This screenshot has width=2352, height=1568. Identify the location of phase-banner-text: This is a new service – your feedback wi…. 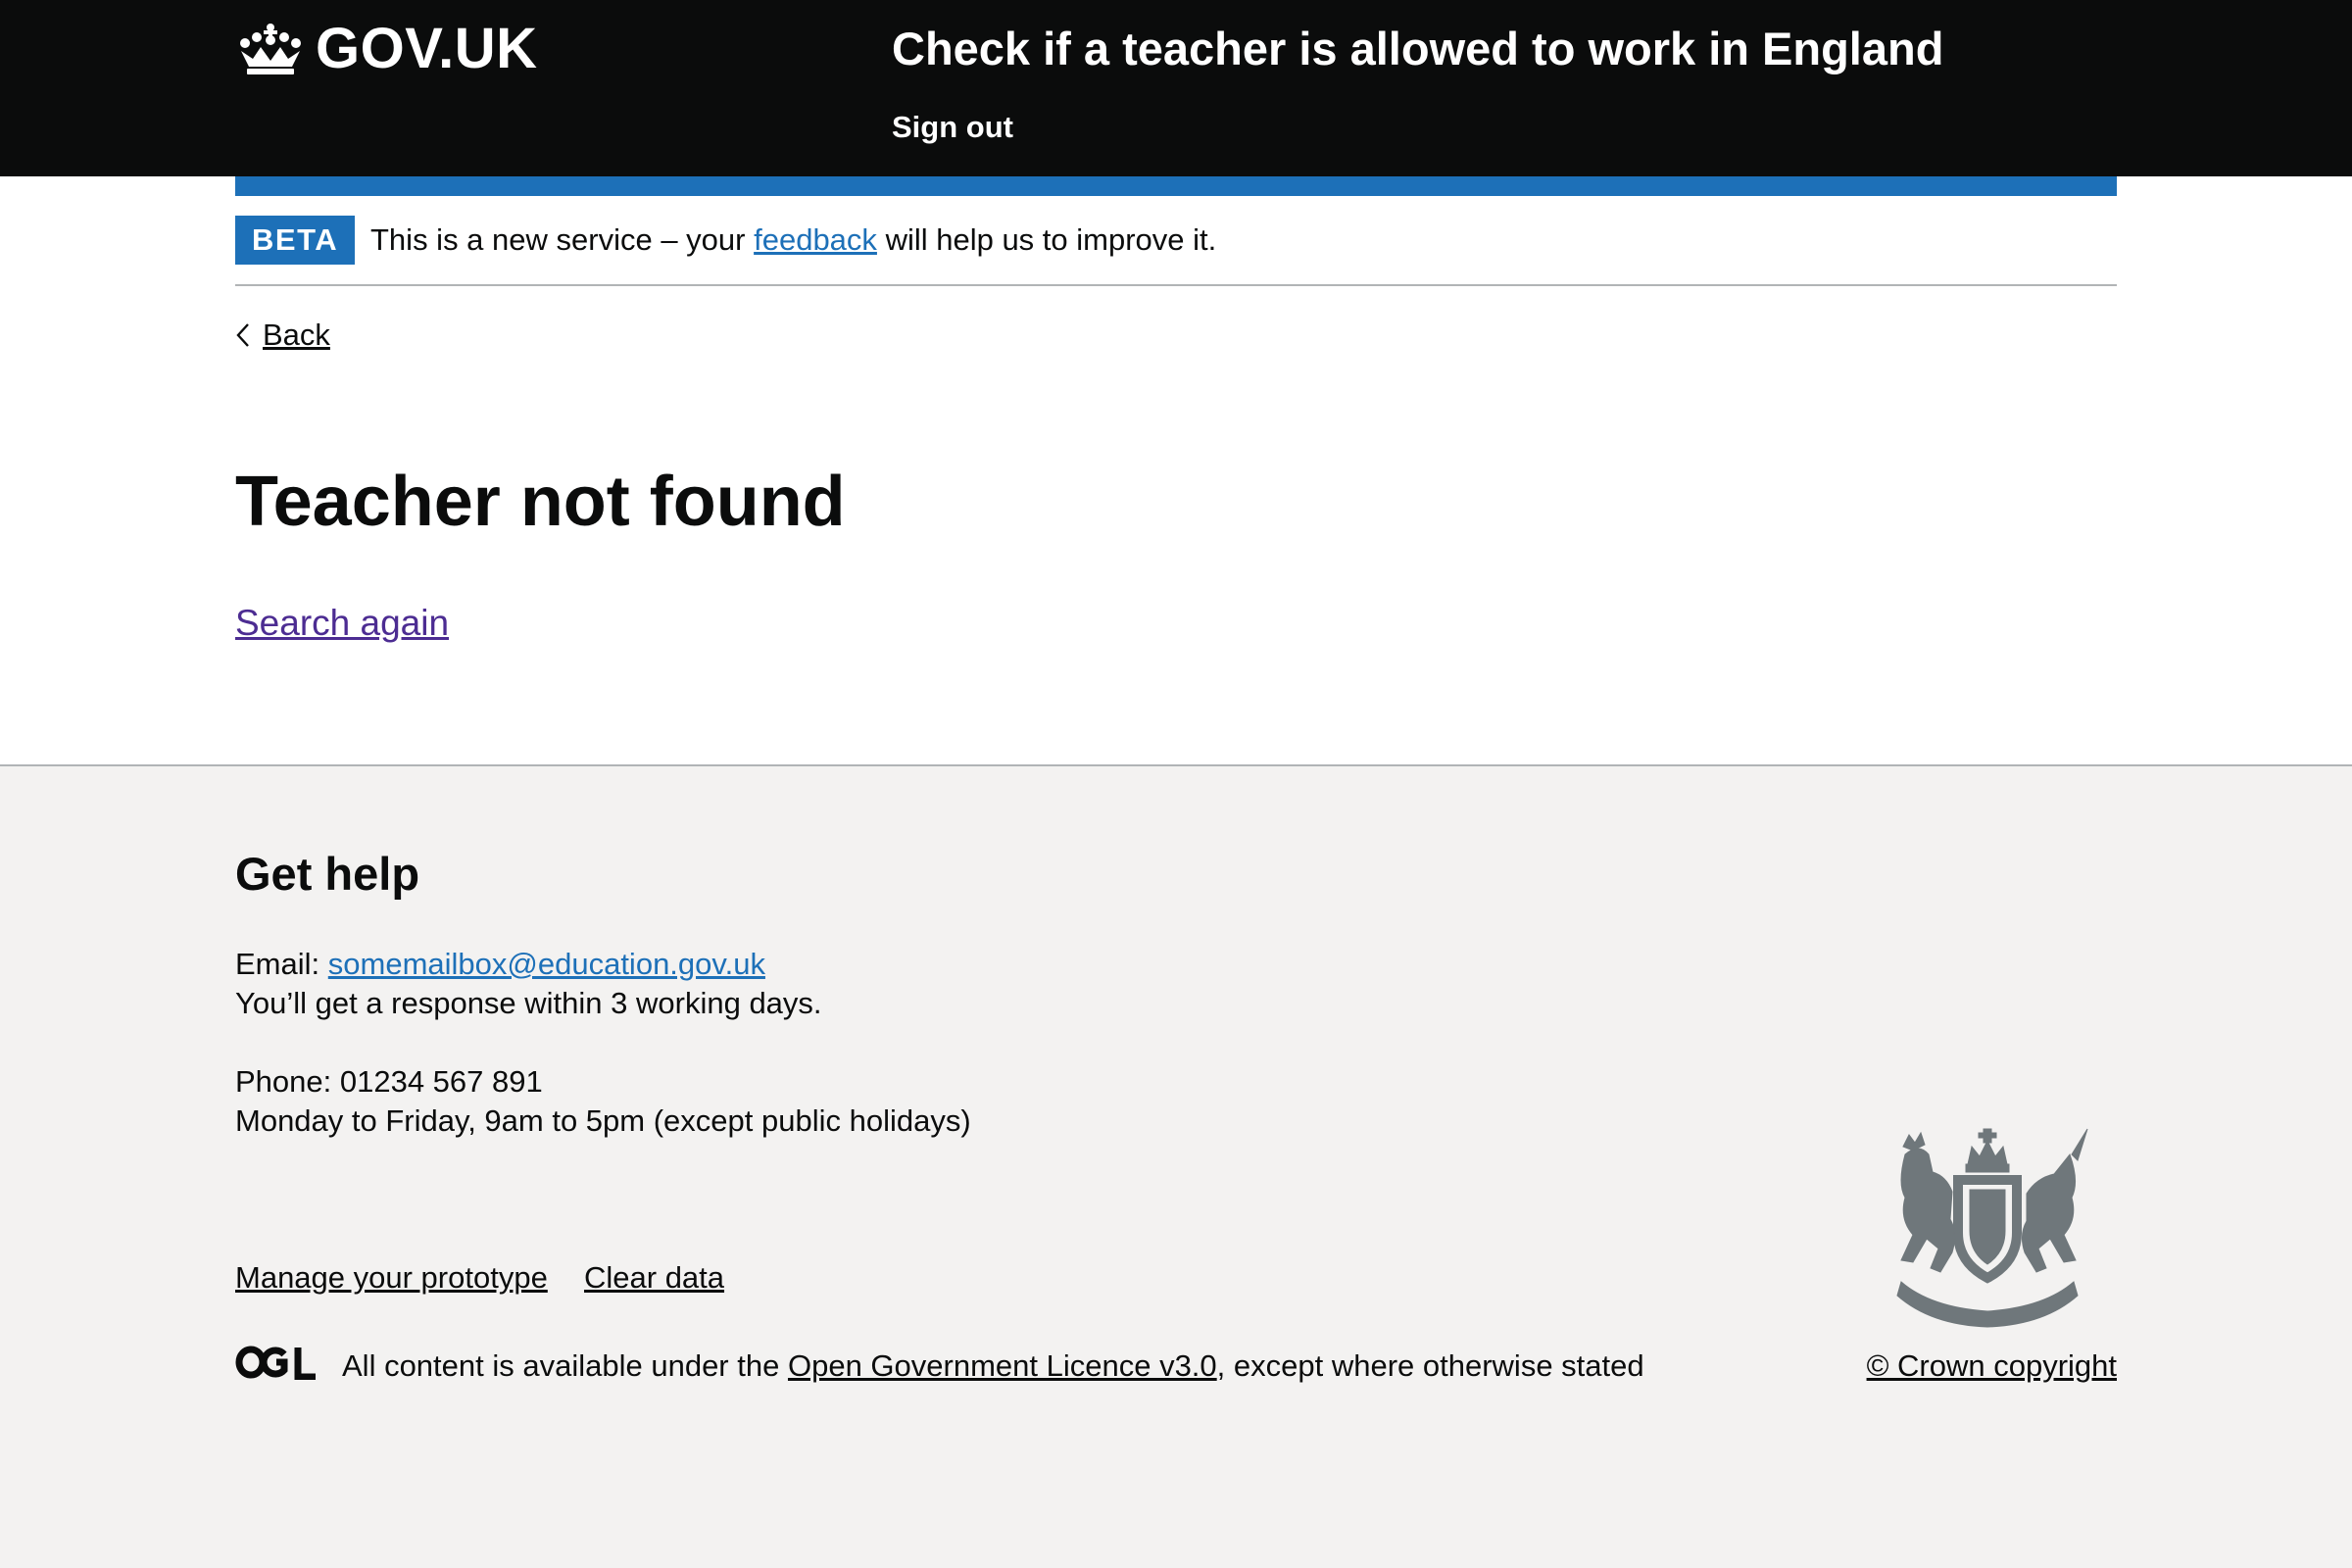
(793, 240).